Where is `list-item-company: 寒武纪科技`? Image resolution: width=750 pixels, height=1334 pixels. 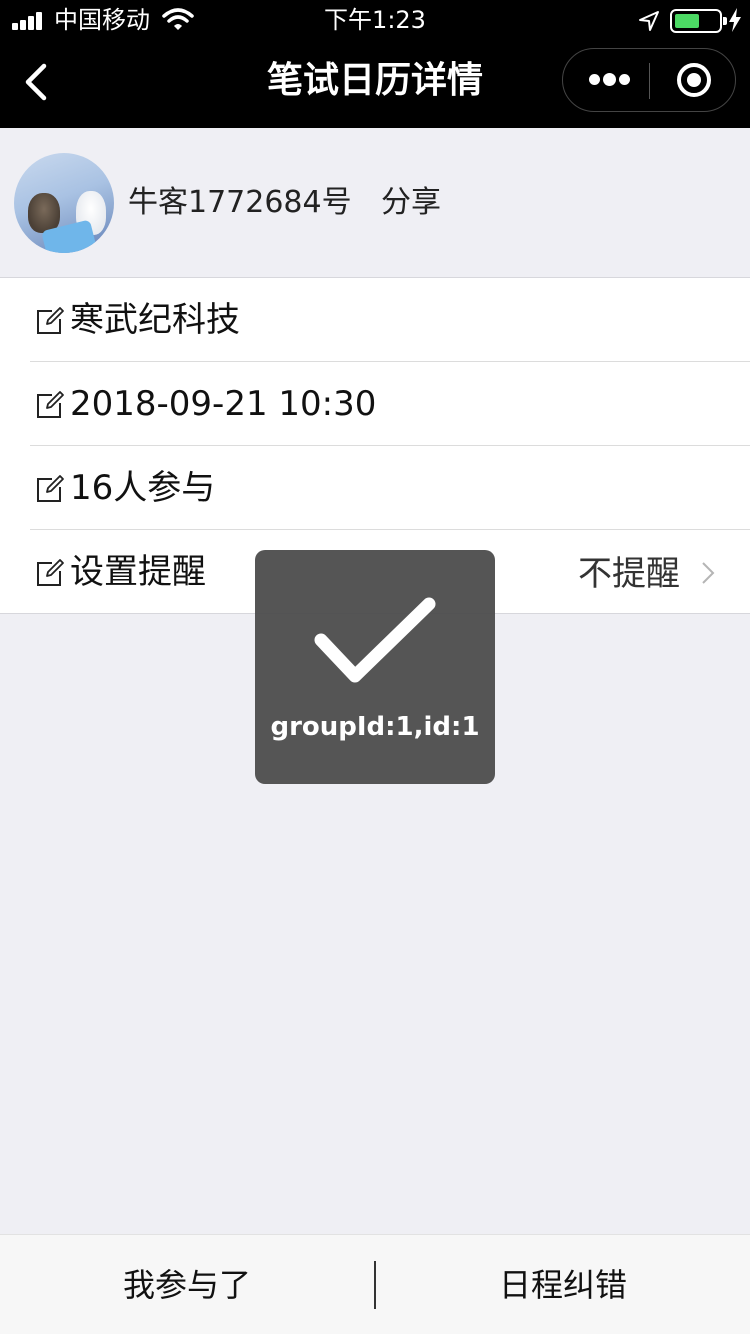 list-item-company: 寒武纪科技 is located at coordinates (375, 320).